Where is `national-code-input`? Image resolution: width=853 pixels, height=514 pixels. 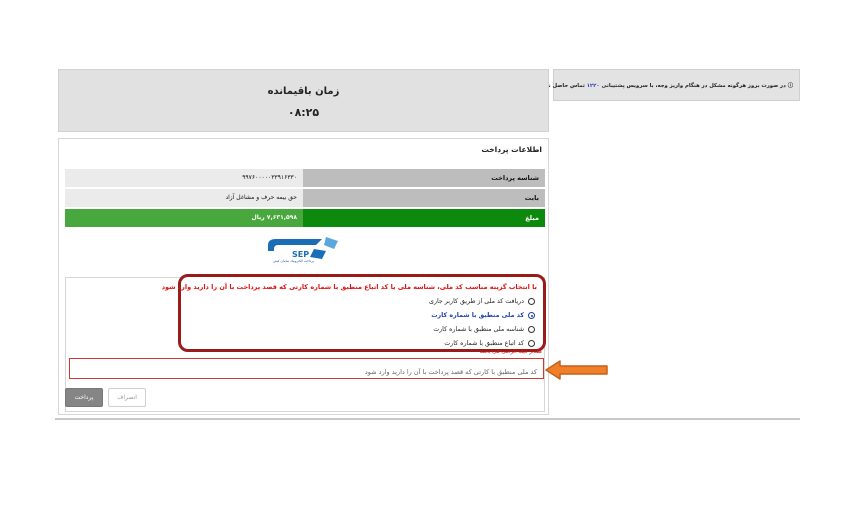 national-code-input is located at coordinates (306, 372).